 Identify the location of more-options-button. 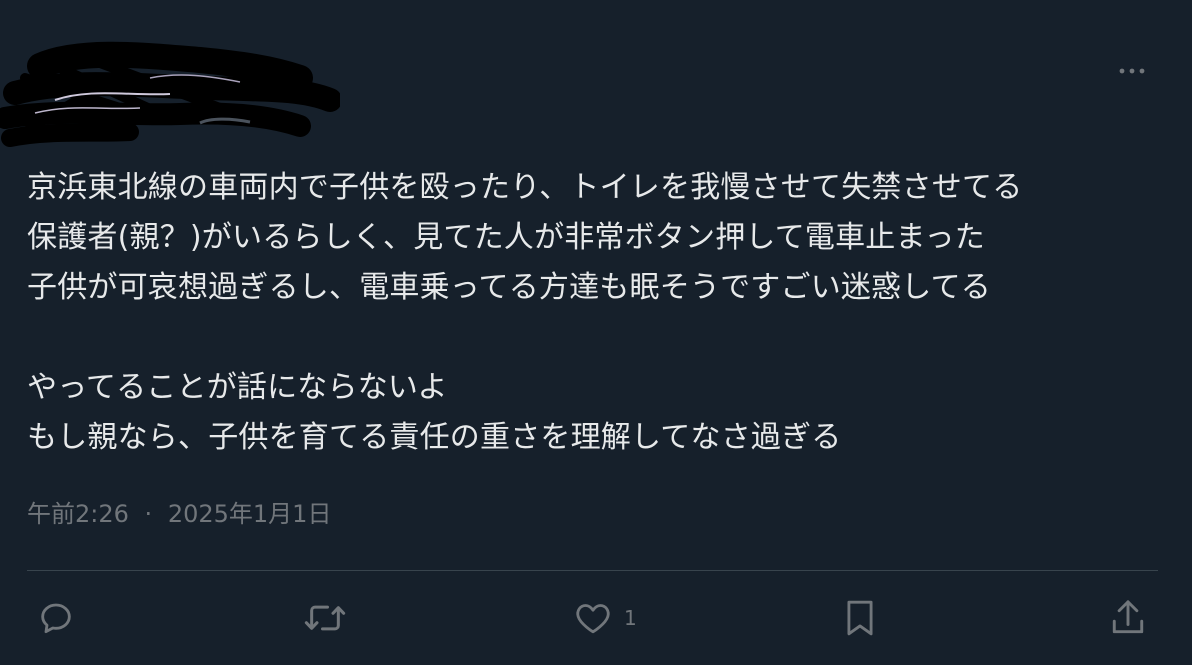
(1132, 71).